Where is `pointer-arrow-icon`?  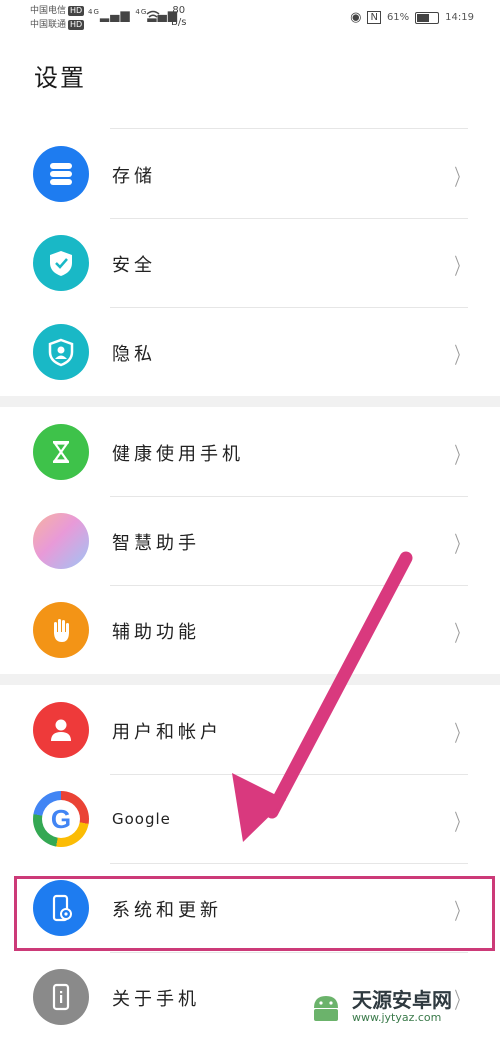
pointer-arrow-icon is located at coordinates (322, 696).